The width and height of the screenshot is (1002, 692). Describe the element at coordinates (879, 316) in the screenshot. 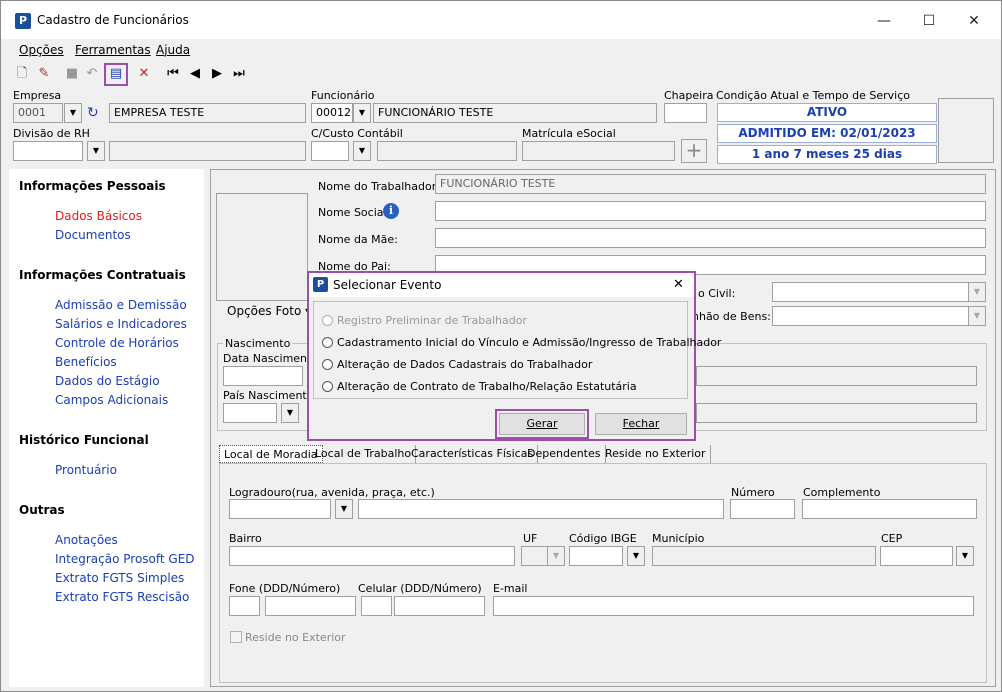

I see `regime-bens-select` at that location.